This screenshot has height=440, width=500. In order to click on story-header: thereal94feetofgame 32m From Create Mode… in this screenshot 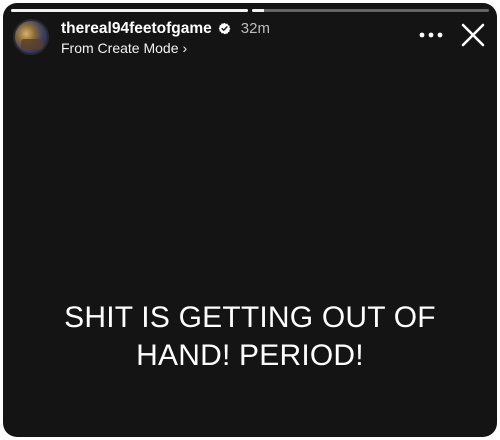, I will do `click(141, 37)`.